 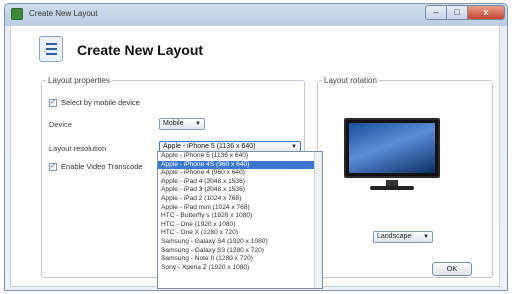 What do you see at coordinates (100, 102) in the screenshot?
I see `select-by-mobile-label: Select by mobile device` at bounding box center [100, 102].